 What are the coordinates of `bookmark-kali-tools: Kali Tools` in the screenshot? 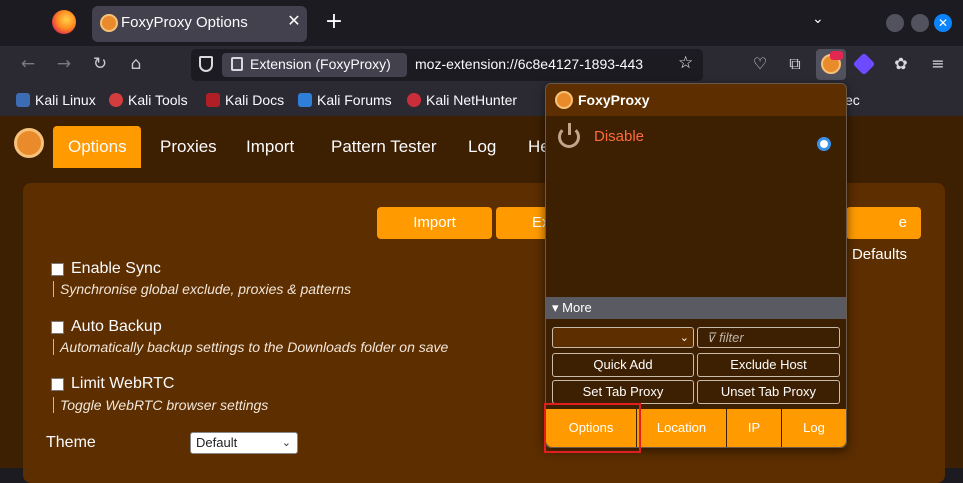 It's located at (148, 100).